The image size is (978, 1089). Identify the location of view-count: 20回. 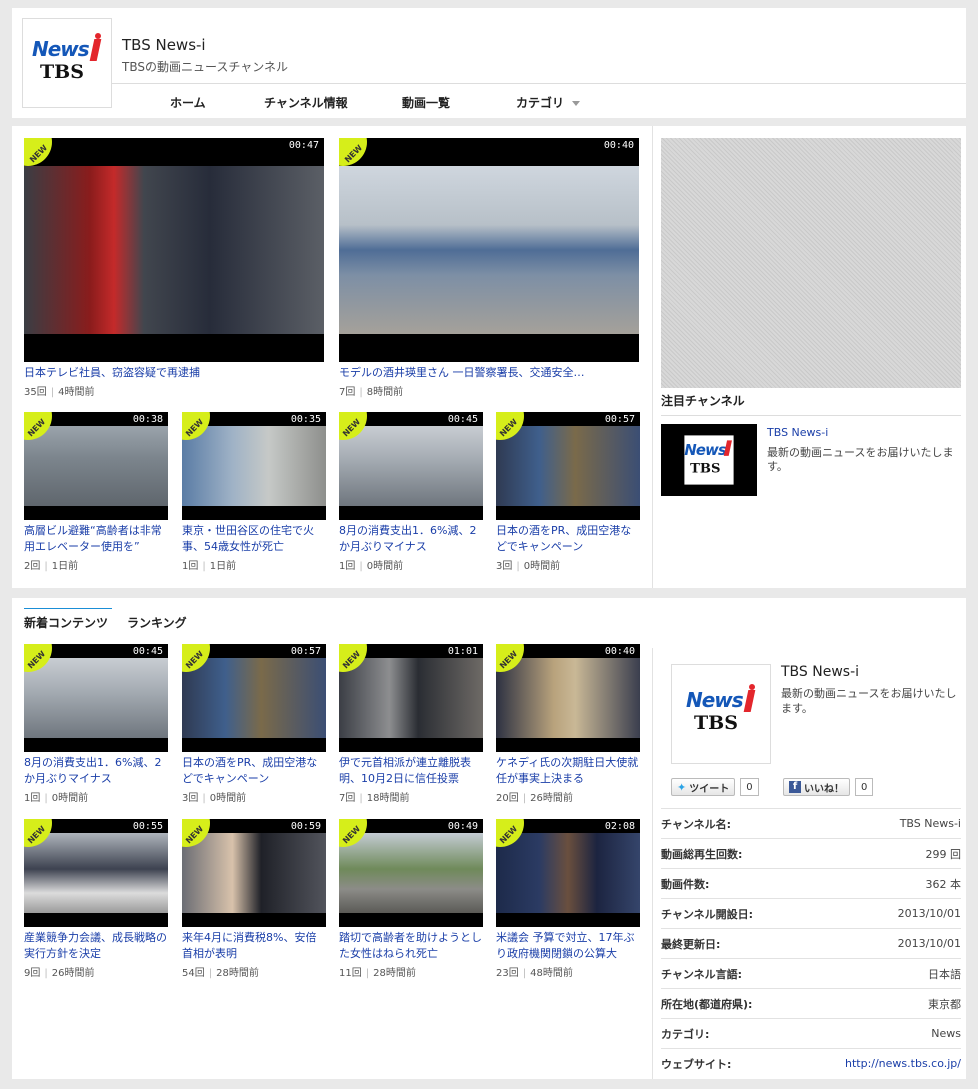
(507, 798).